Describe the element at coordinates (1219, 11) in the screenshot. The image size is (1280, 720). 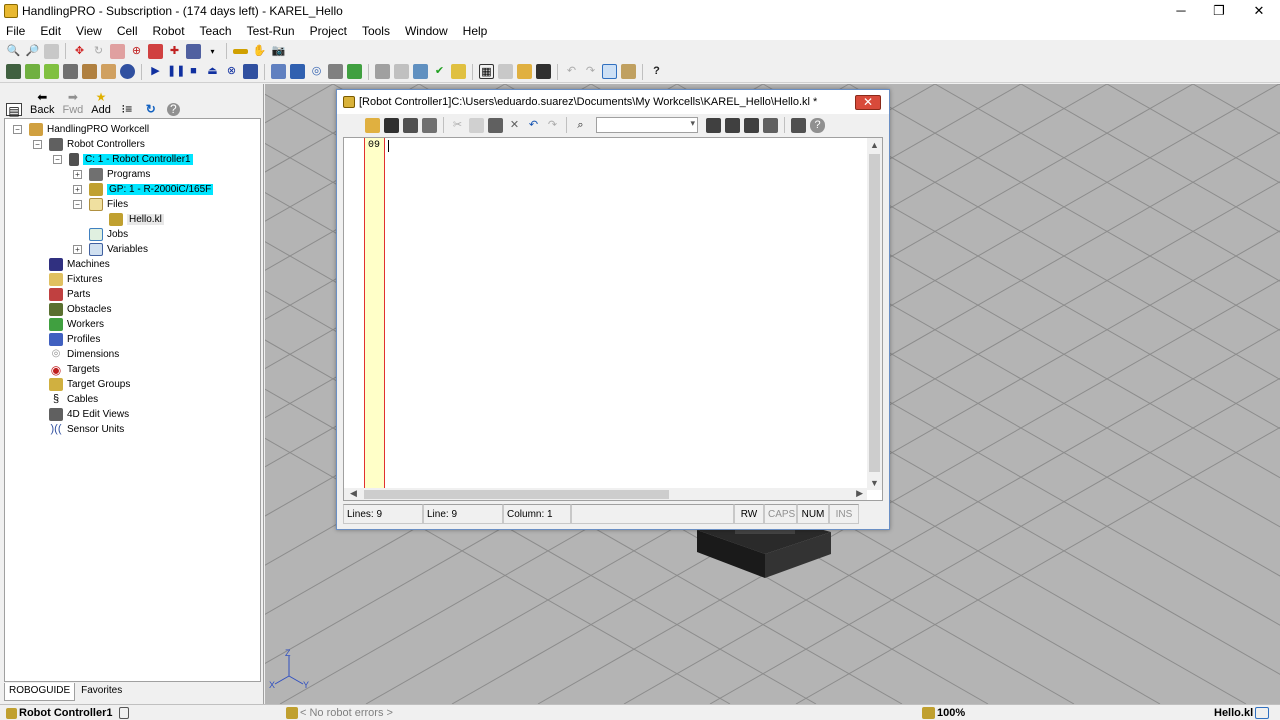
I see `maximize-icon: ❐` at that location.